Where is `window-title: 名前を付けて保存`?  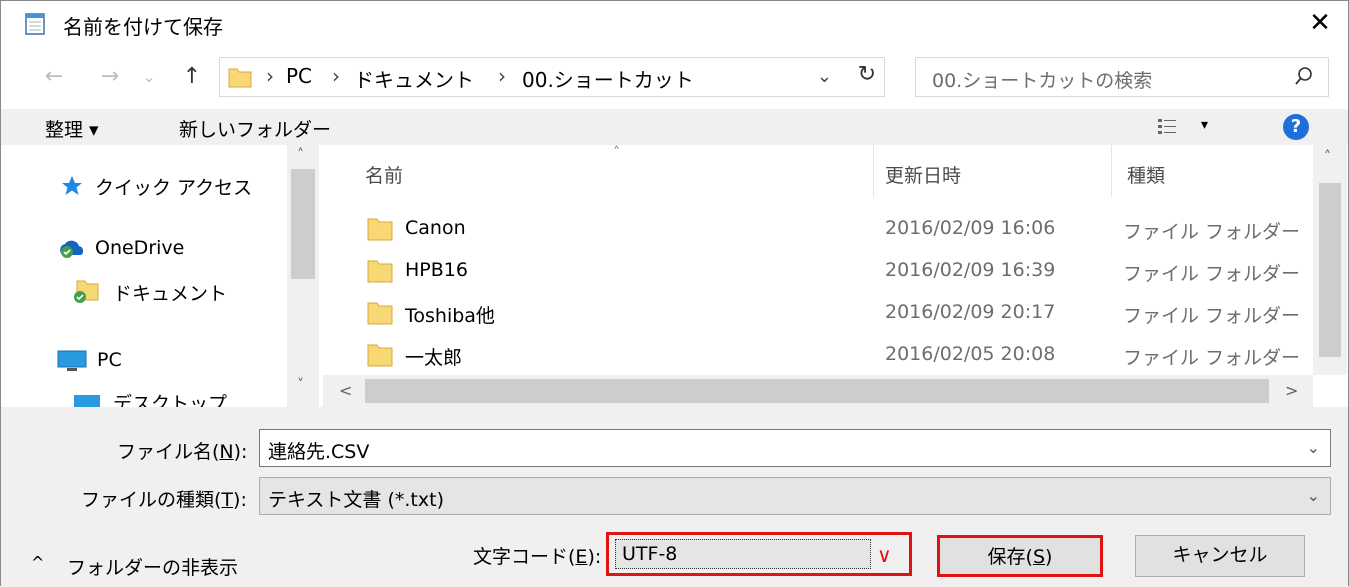 window-title: 名前を付けて保存 is located at coordinates (143, 27).